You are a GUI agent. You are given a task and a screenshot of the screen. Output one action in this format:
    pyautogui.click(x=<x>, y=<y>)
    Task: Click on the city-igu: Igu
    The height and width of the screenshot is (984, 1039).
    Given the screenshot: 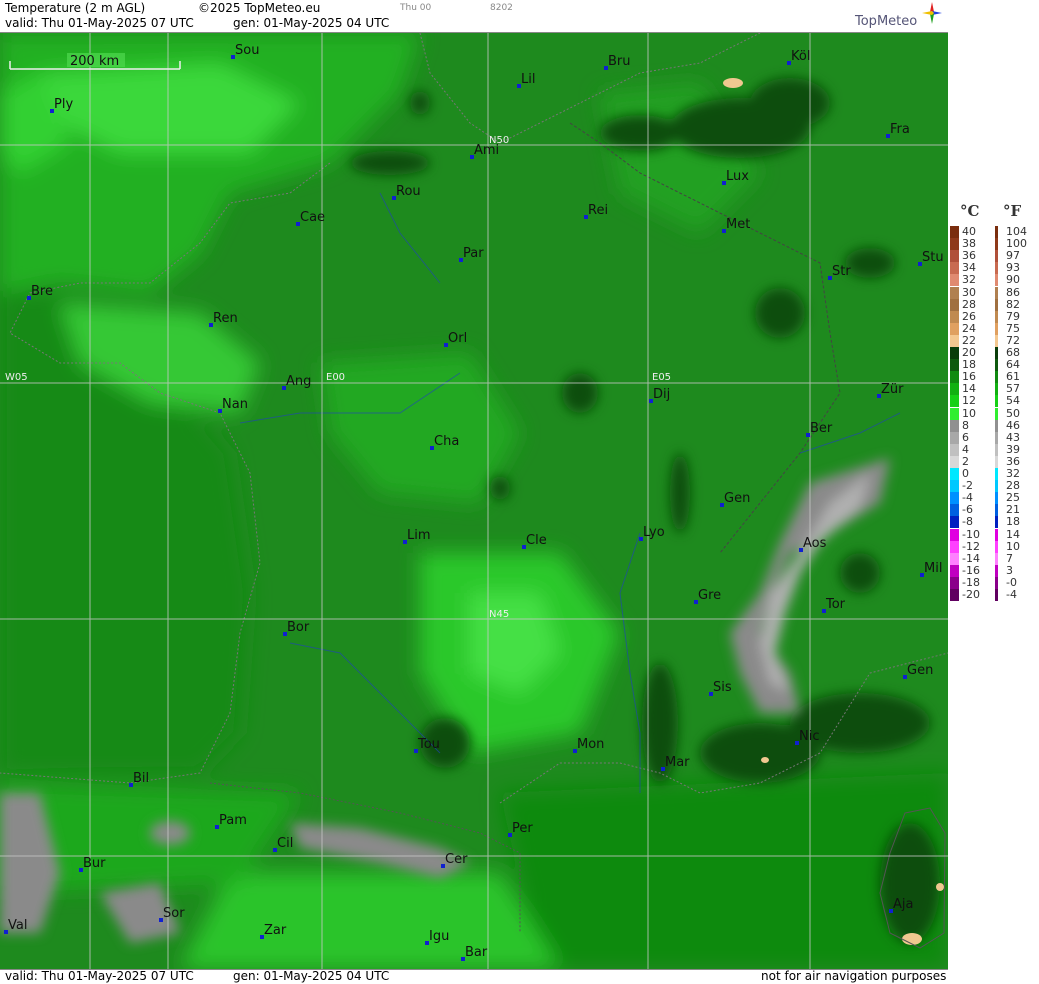 What is the action you would take?
    pyautogui.click(x=437, y=937)
    